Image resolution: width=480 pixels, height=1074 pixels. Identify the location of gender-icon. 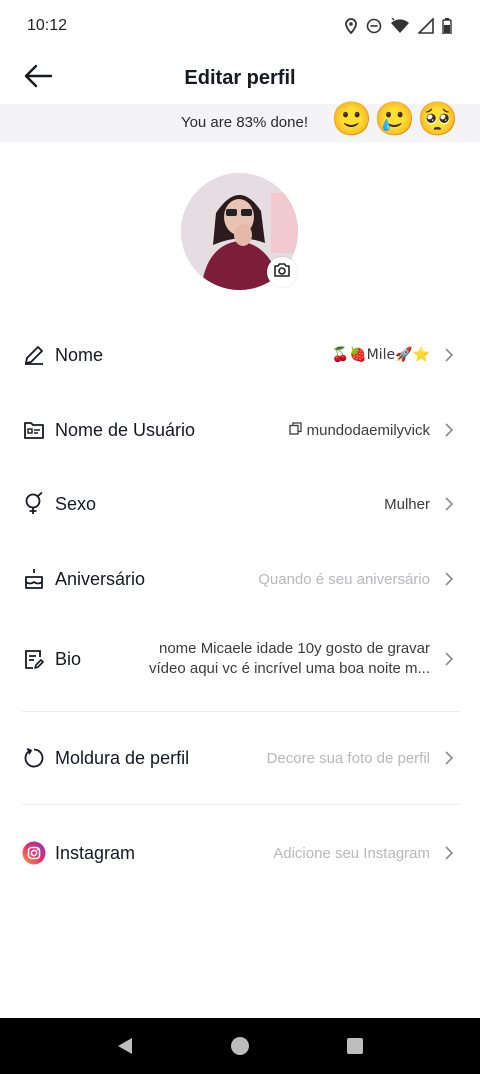
(34, 504).